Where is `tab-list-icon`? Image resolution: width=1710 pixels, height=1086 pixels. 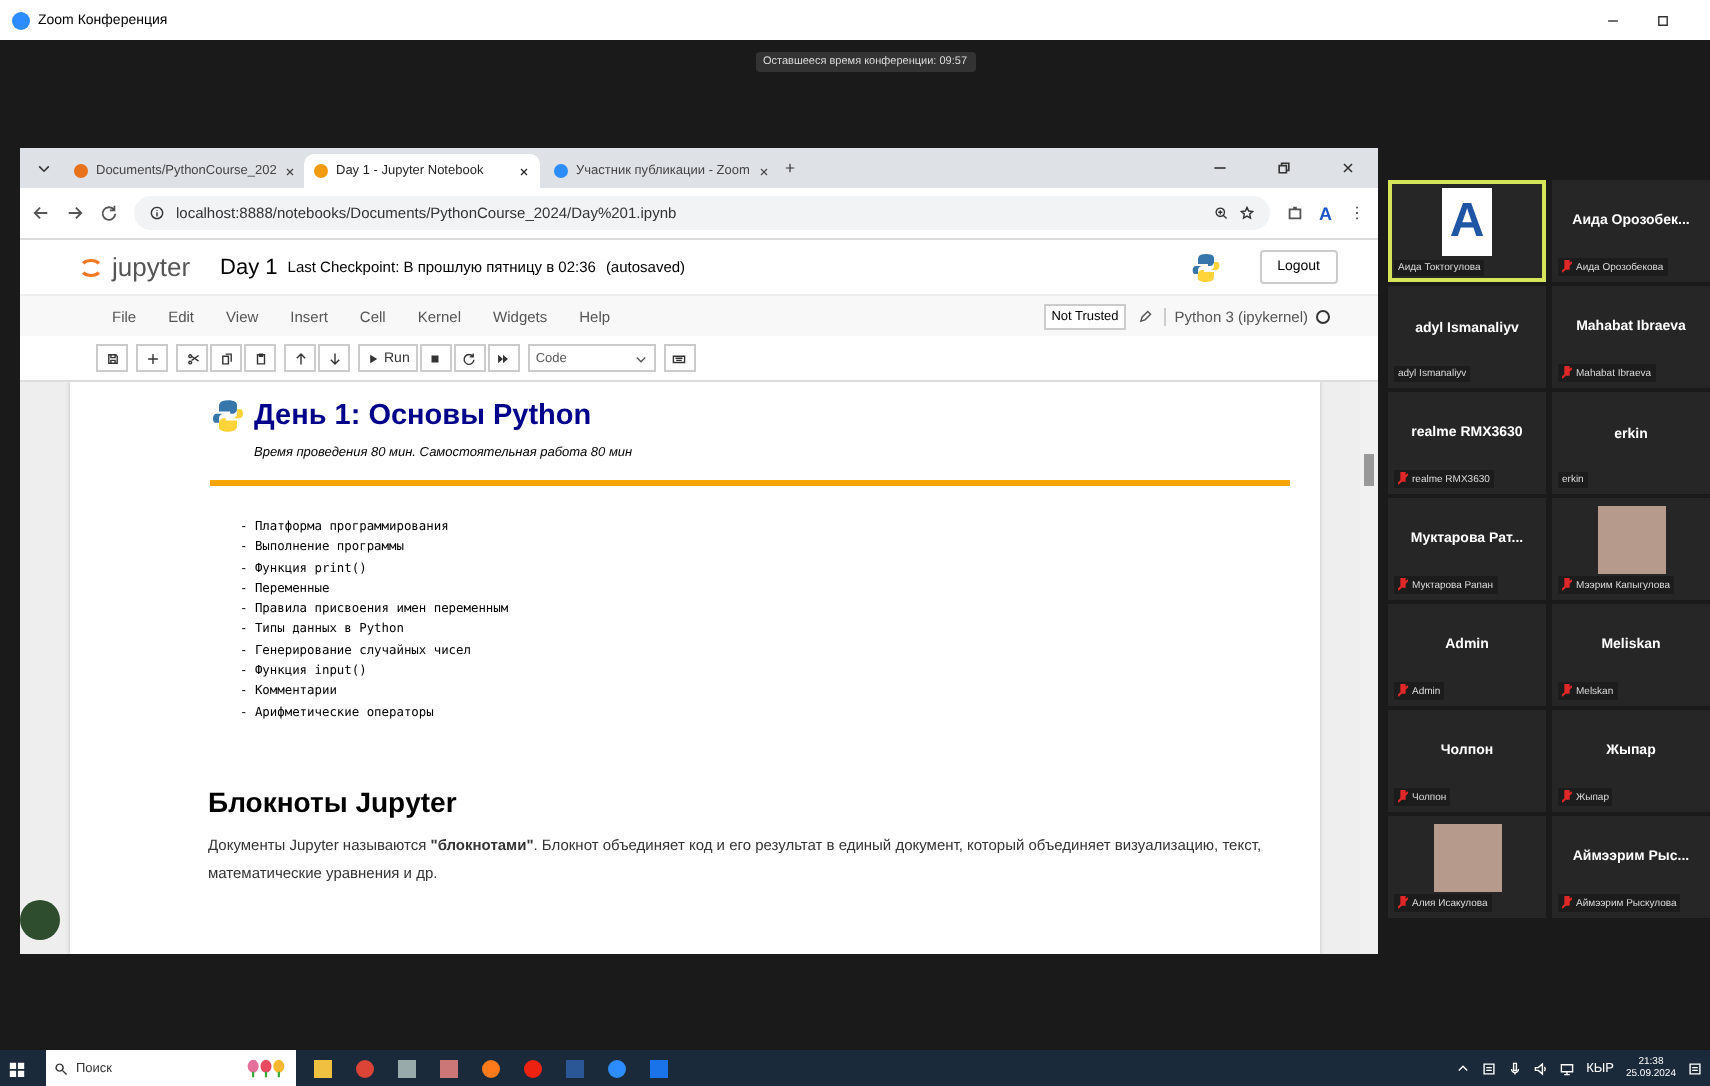 tab-list-icon is located at coordinates (44, 168).